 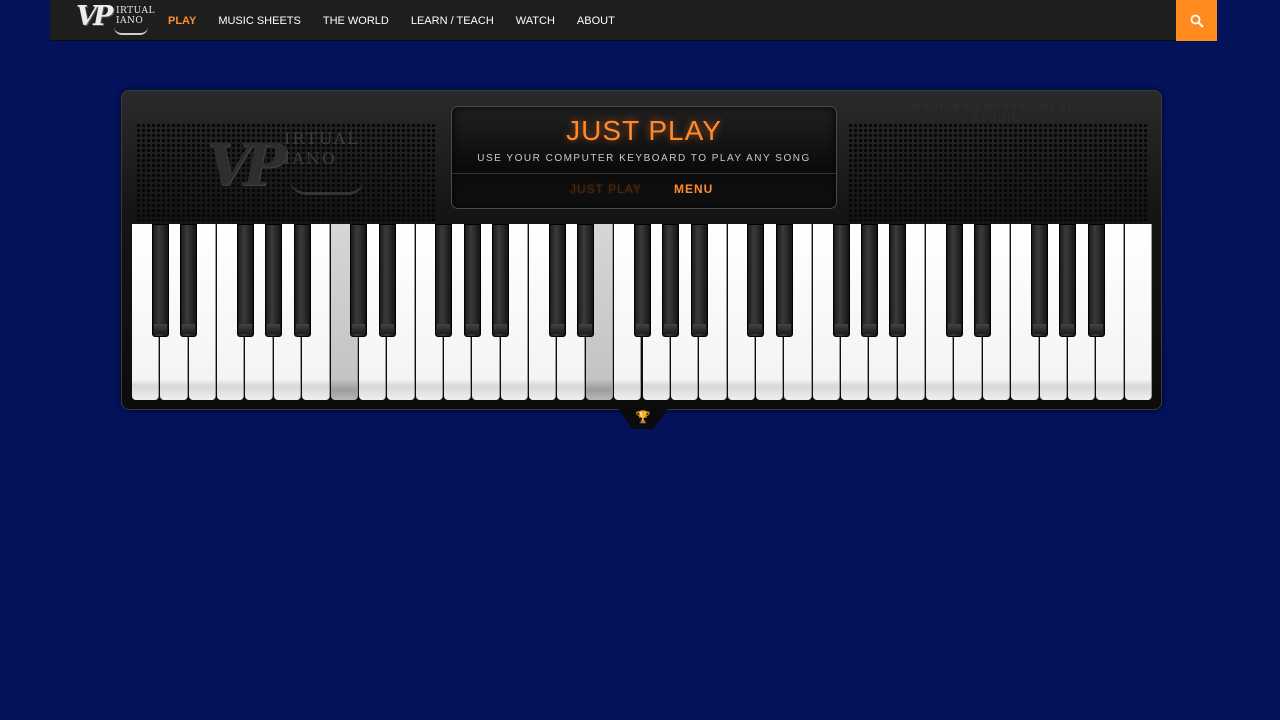 What do you see at coordinates (135, 11) in the screenshot?
I see `logo-word-1: IRTUAL` at bounding box center [135, 11].